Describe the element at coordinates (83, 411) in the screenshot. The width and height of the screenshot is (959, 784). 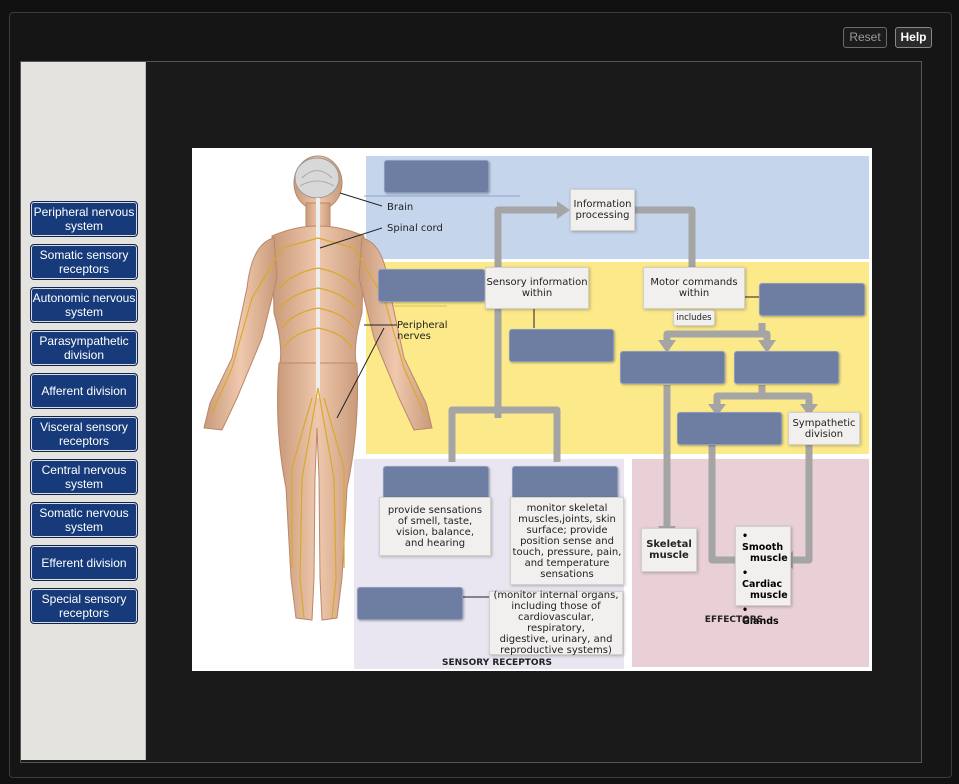
I see `label-bank` at that location.